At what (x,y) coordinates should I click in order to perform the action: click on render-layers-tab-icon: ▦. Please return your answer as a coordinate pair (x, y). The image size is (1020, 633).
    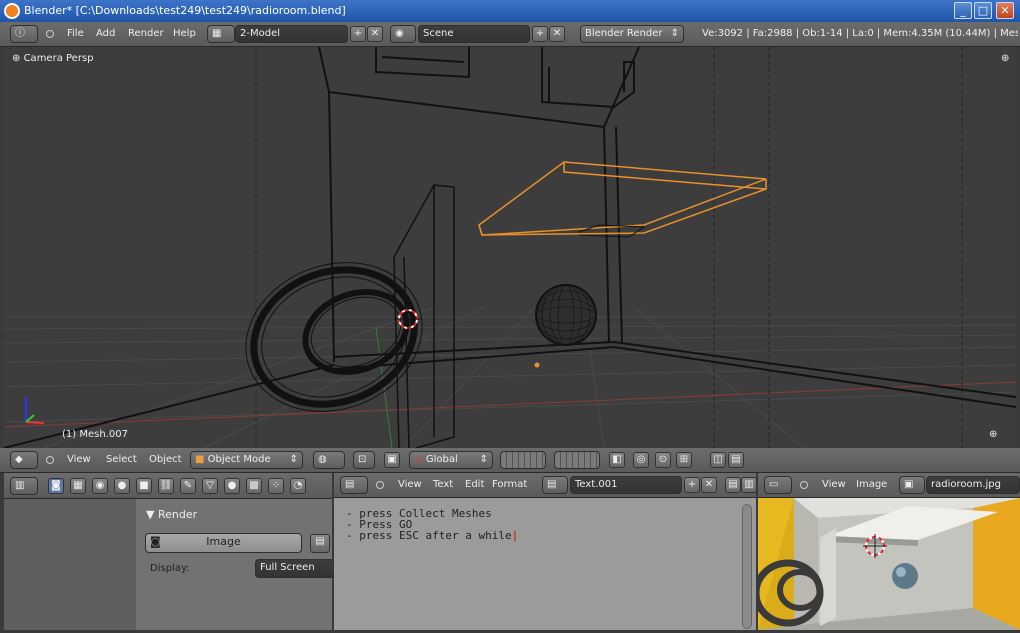
    Looking at the image, I should click on (78, 486).